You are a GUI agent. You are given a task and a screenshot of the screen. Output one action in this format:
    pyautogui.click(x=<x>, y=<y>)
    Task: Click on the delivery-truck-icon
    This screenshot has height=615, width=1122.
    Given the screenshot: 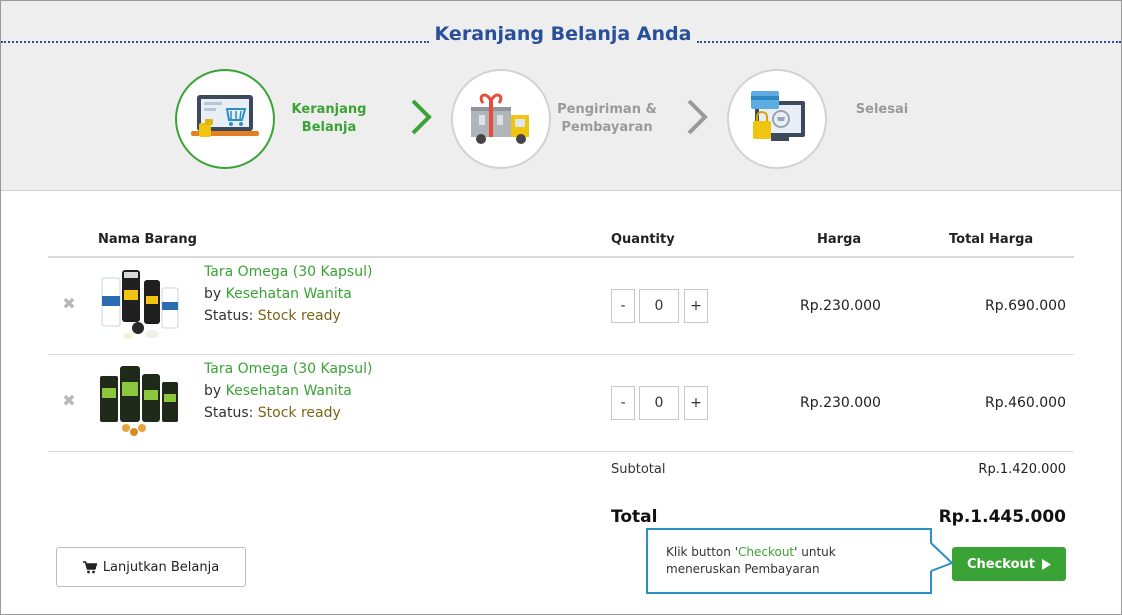 What is the action you would take?
    pyautogui.click(x=500, y=118)
    